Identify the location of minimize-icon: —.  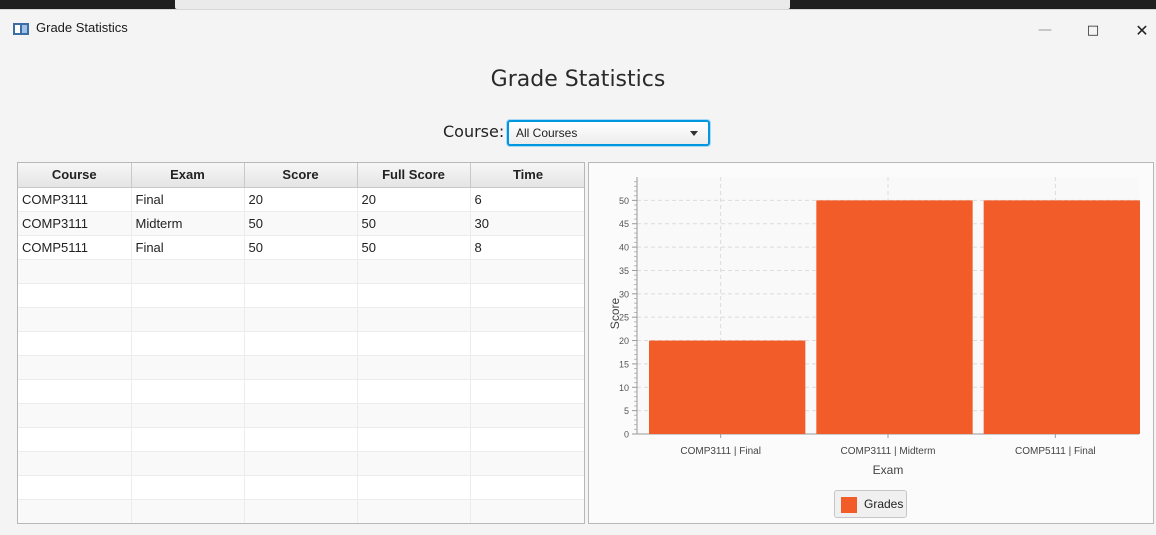
(1045, 30).